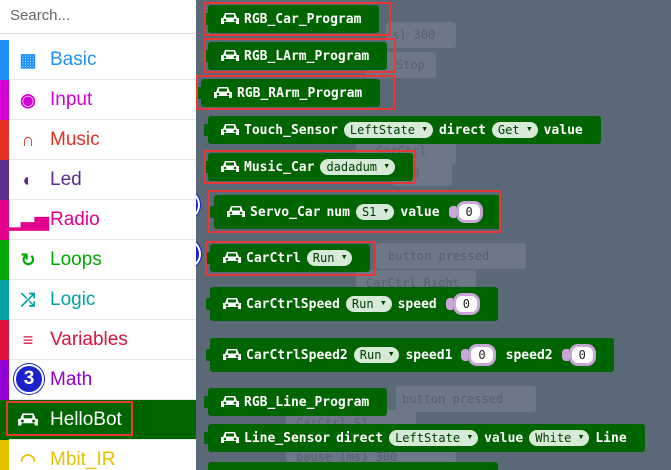 Image resolution: width=671 pixels, height=470 pixels. I want to click on category-loops: ↻ Loops, so click(98, 260).